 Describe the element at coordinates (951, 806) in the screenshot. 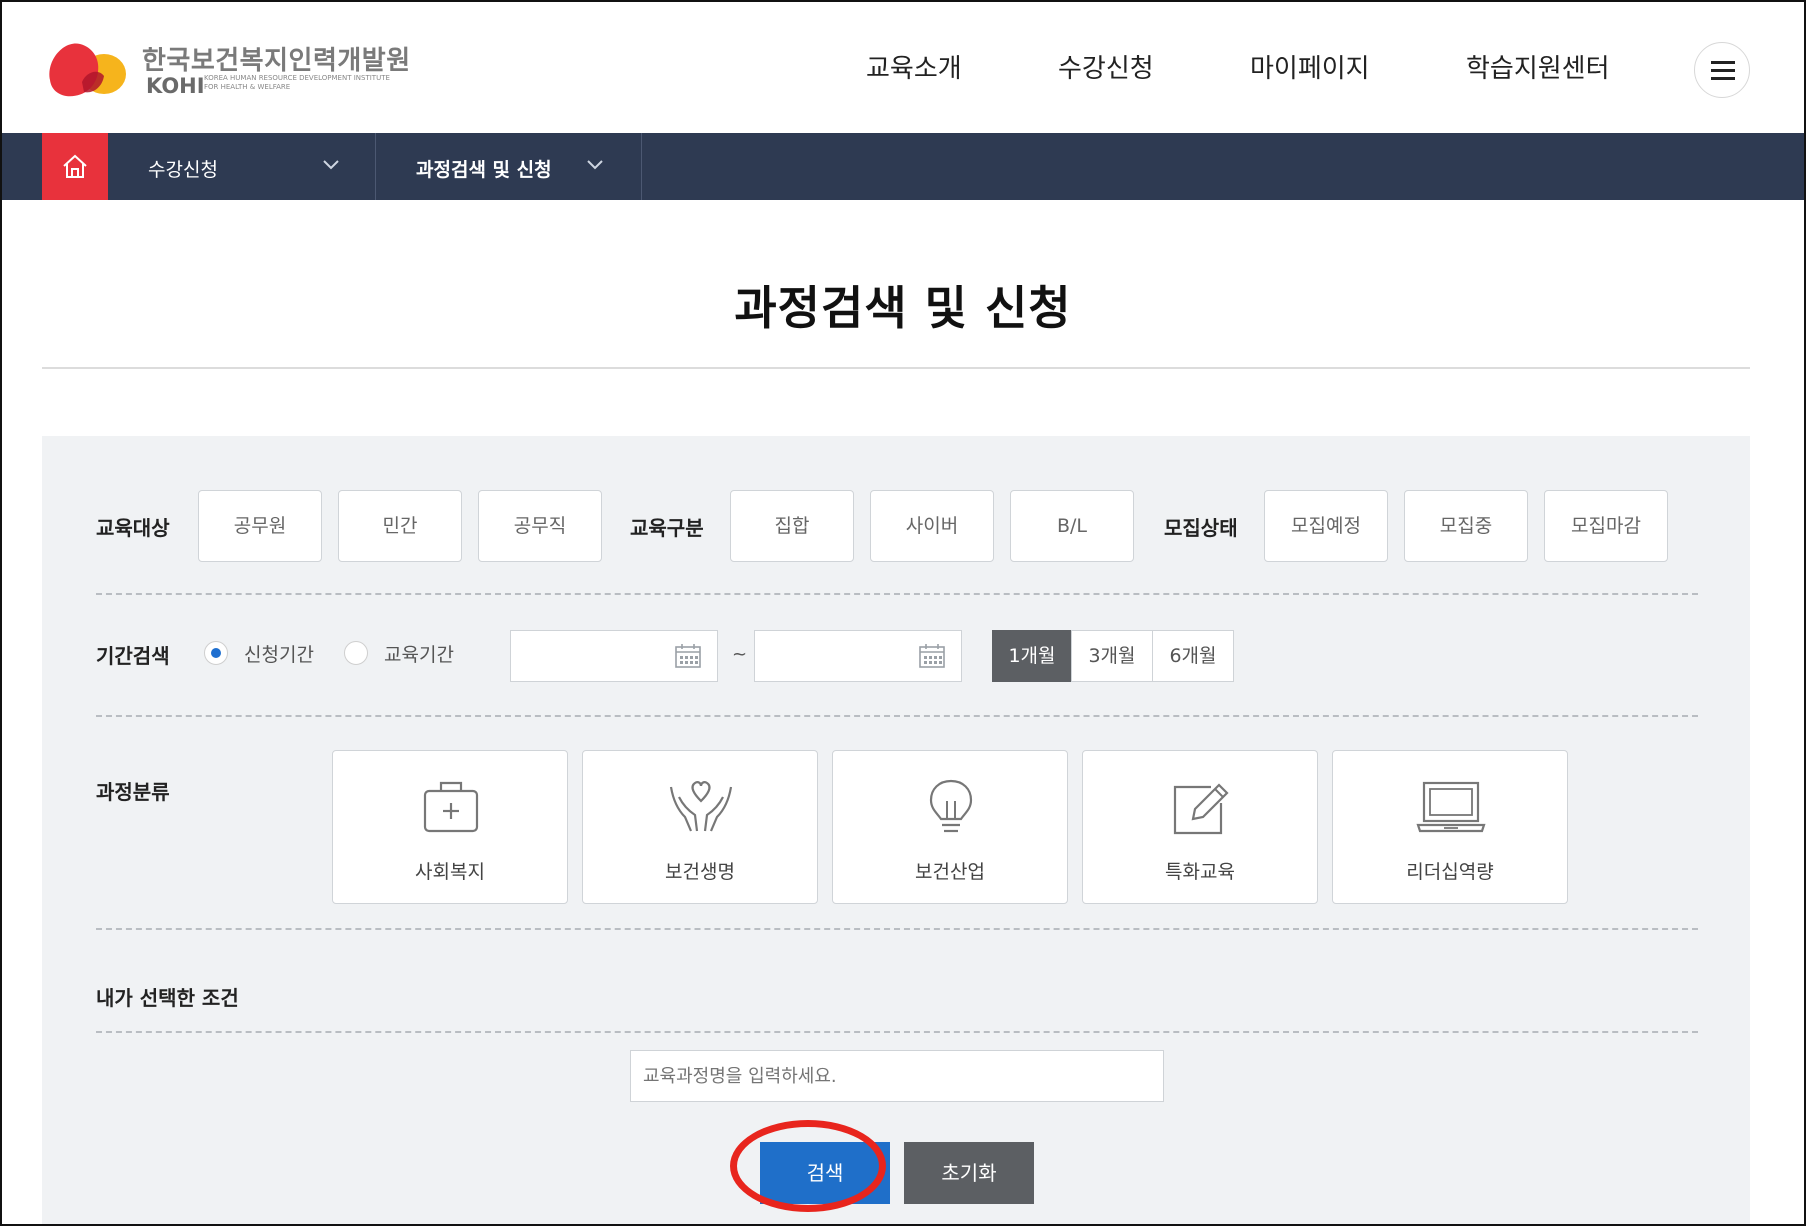

I see `lightbulb-icon` at that location.